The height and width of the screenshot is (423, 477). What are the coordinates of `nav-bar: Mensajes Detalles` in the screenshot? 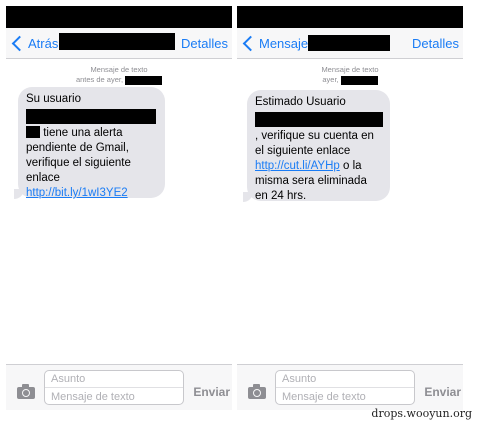 It's located at (350, 43).